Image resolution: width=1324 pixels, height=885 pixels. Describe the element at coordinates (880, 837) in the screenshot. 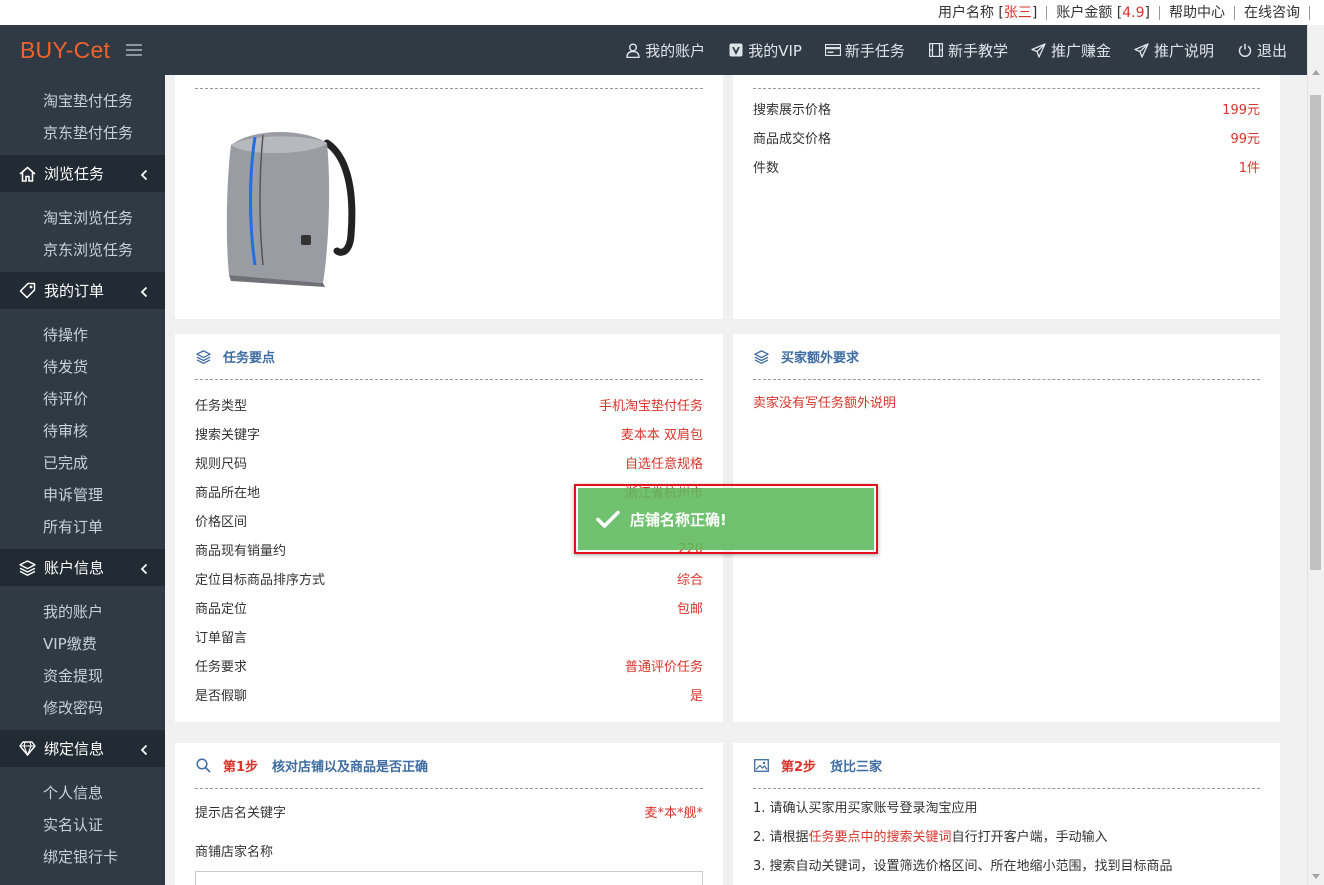

I see `instruction-highlight: 任务要点中的搜索关键词` at that location.